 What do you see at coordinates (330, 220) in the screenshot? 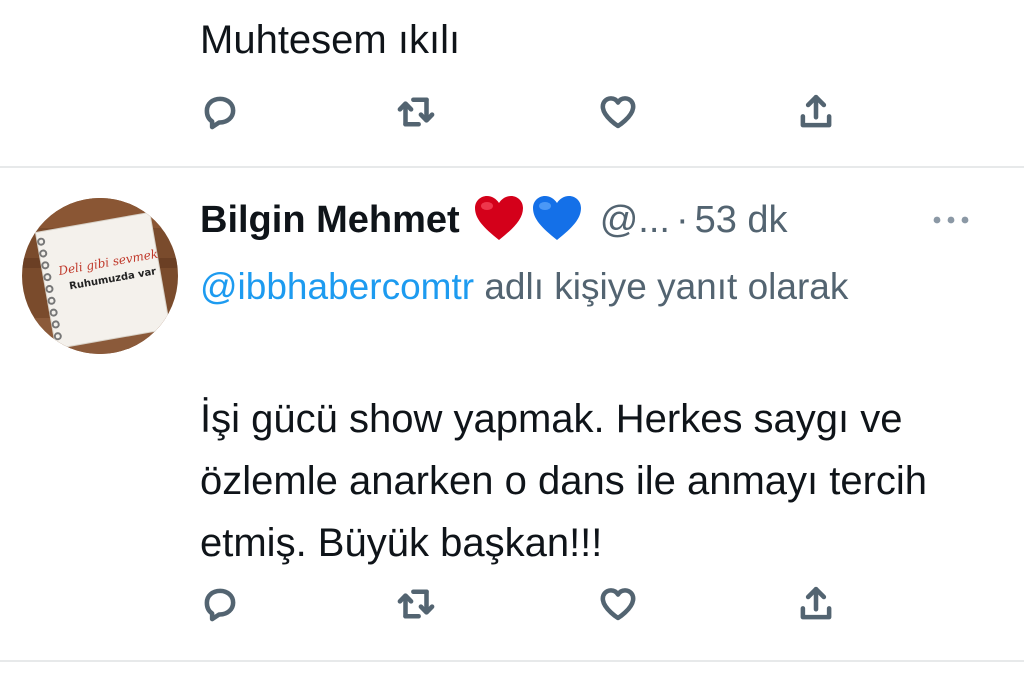
I see `author-name: Bilgin Mehmet` at bounding box center [330, 220].